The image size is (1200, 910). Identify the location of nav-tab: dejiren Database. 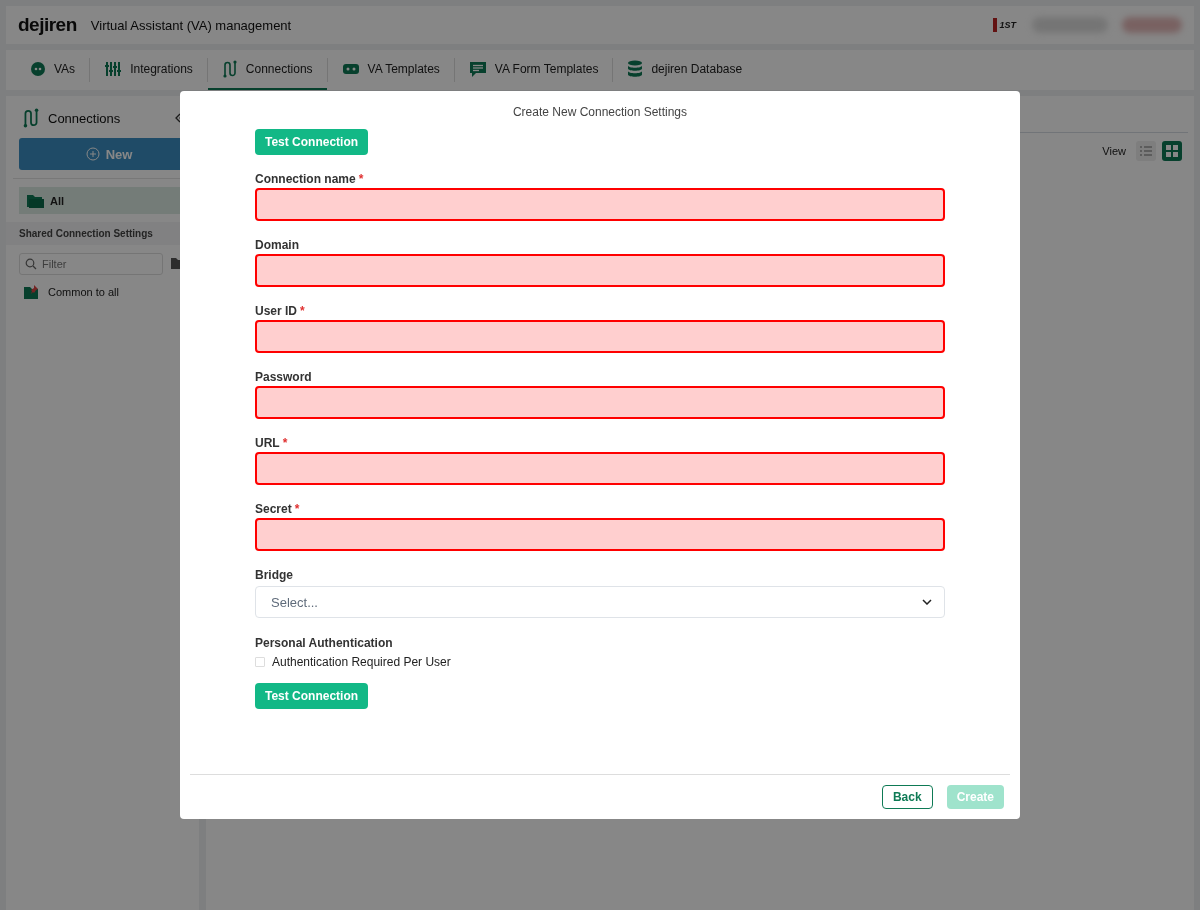
(685, 70).